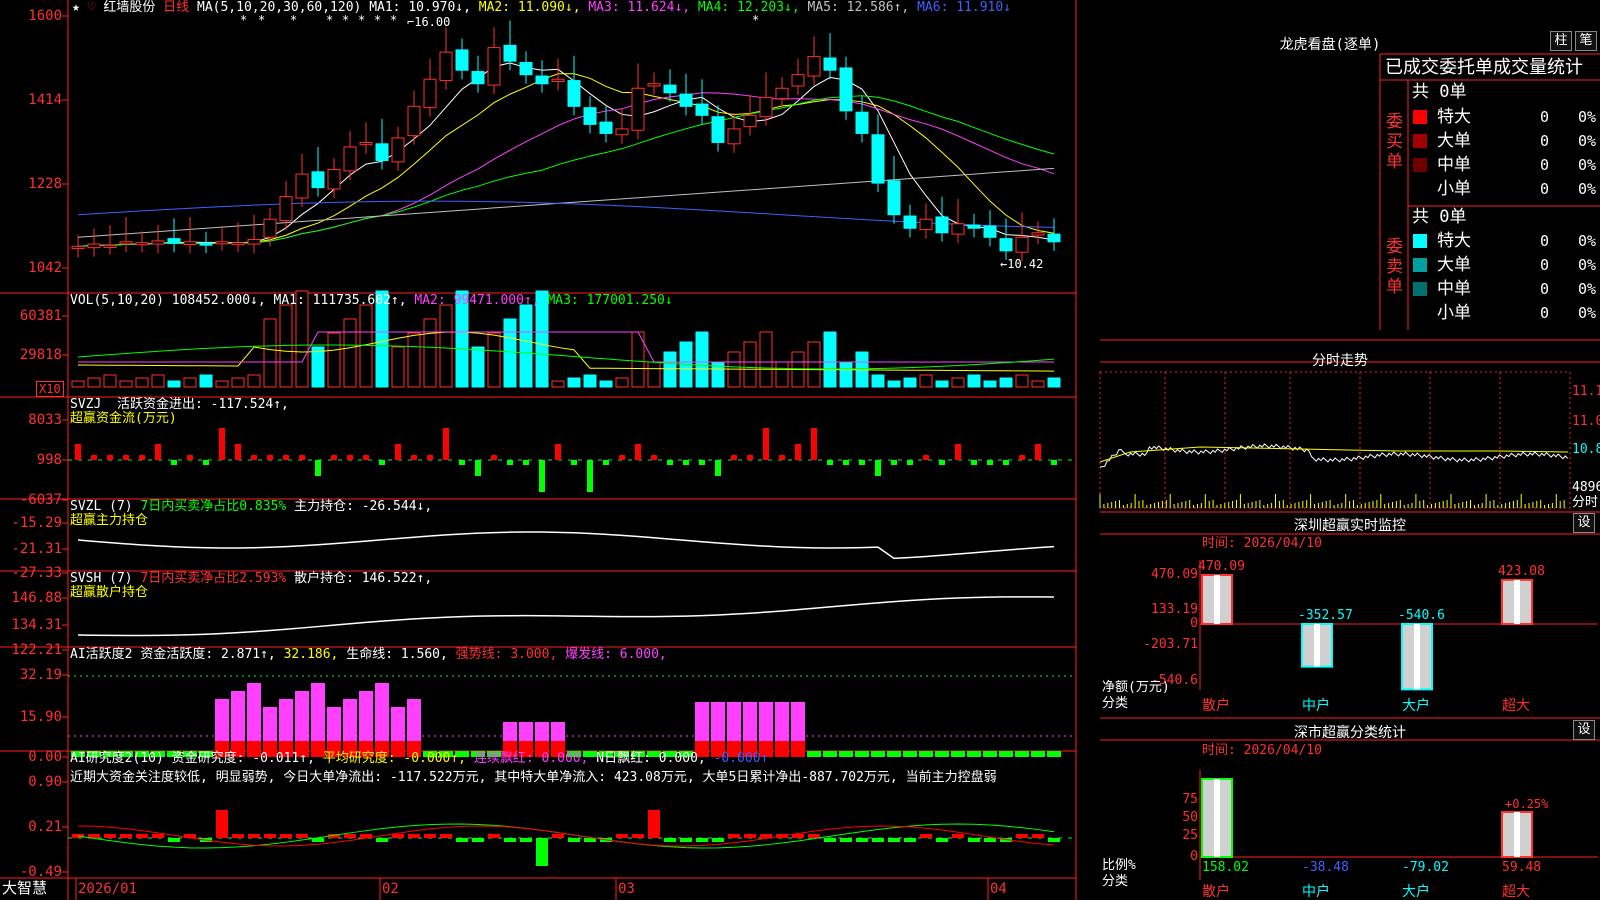 This screenshot has width=1600, height=900. What do you see at coordinates (1420, 165) in the screenshot?
I see `buy-row-color-swatch` at bounding box center [1420, 165].